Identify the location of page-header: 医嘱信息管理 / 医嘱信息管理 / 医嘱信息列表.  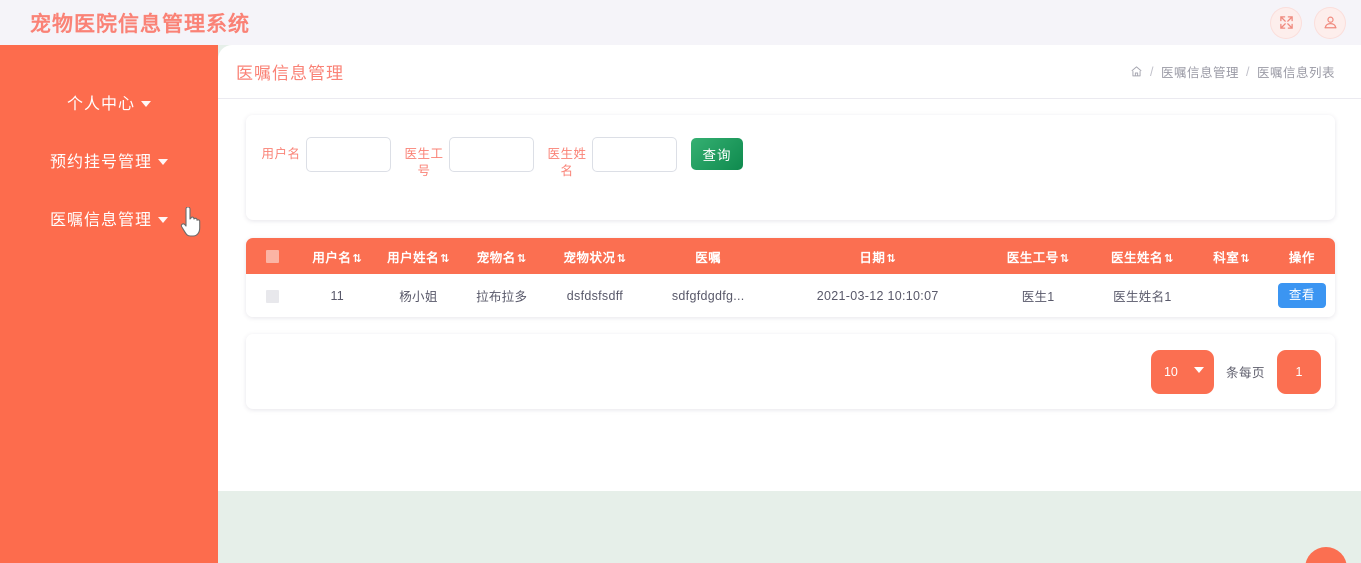
(789, 72).